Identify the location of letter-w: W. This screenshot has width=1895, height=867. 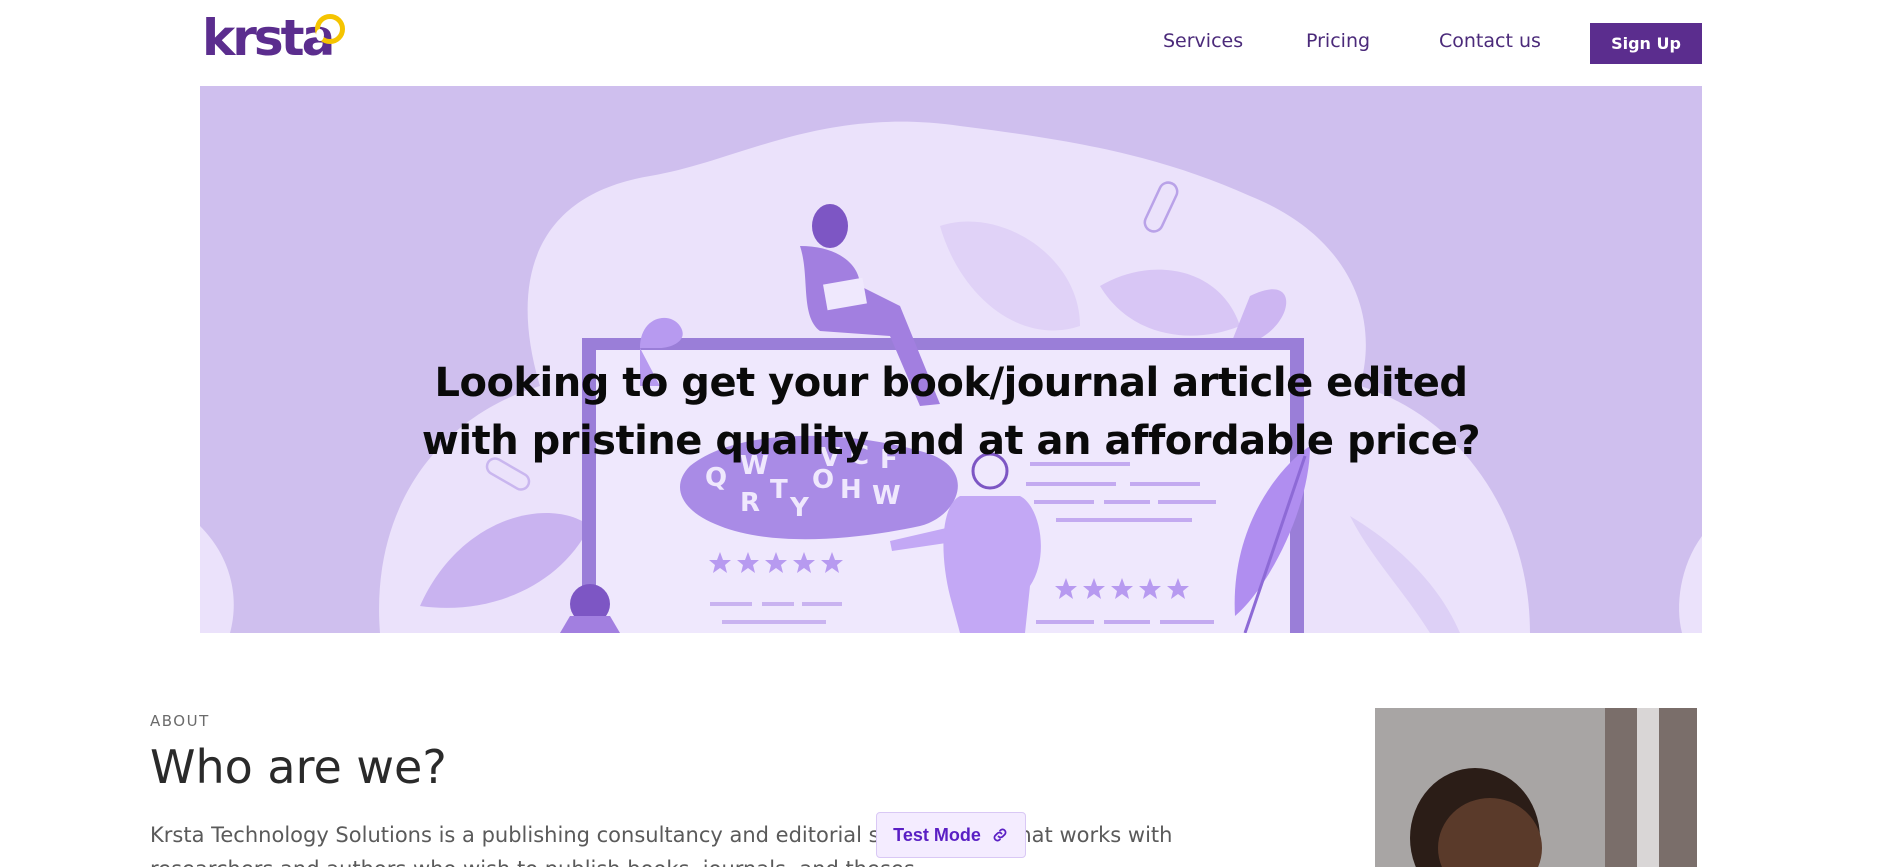
(886, 496).